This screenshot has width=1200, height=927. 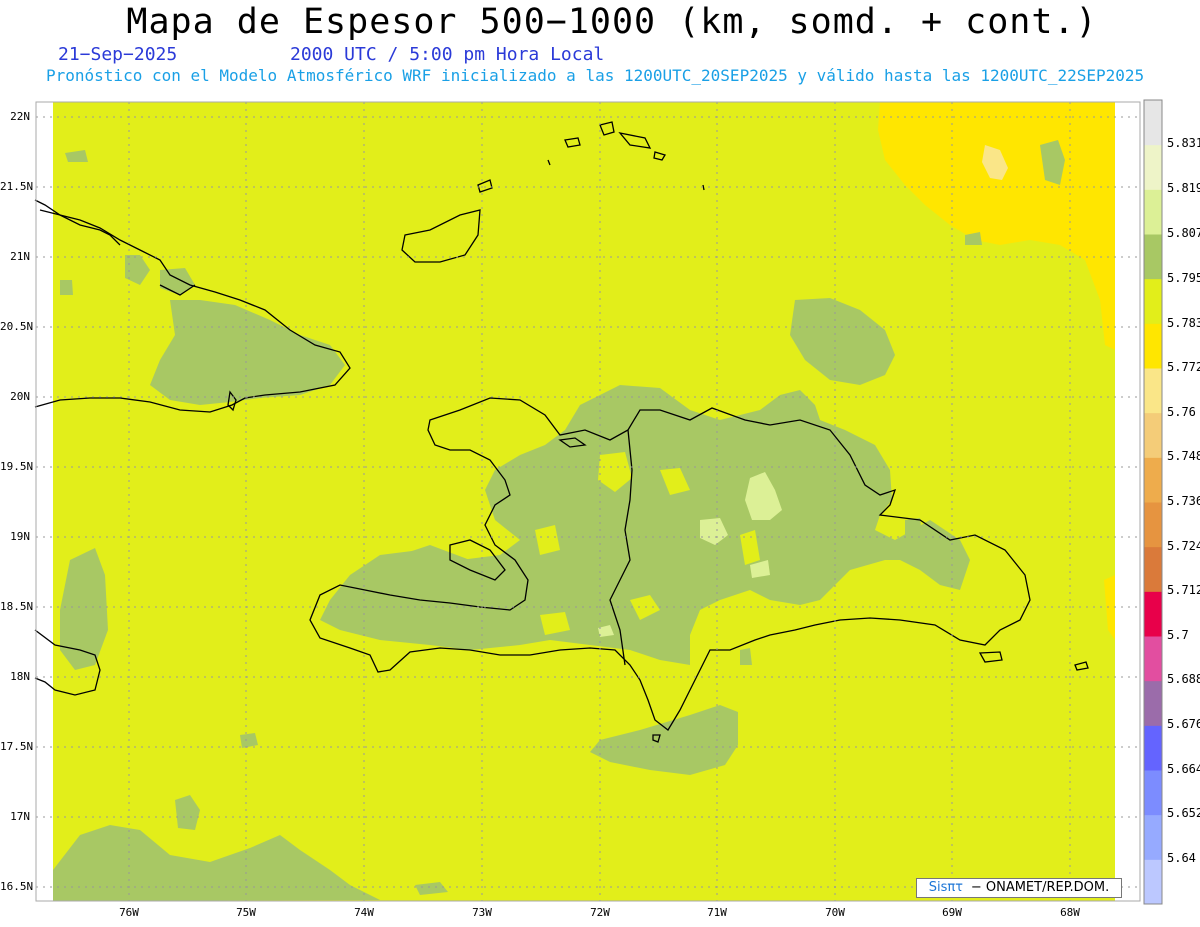 What do you see at coordinates (246, 912) in the screenshot?
I see `lon-label: 75W` at bounding box center [246, 912].